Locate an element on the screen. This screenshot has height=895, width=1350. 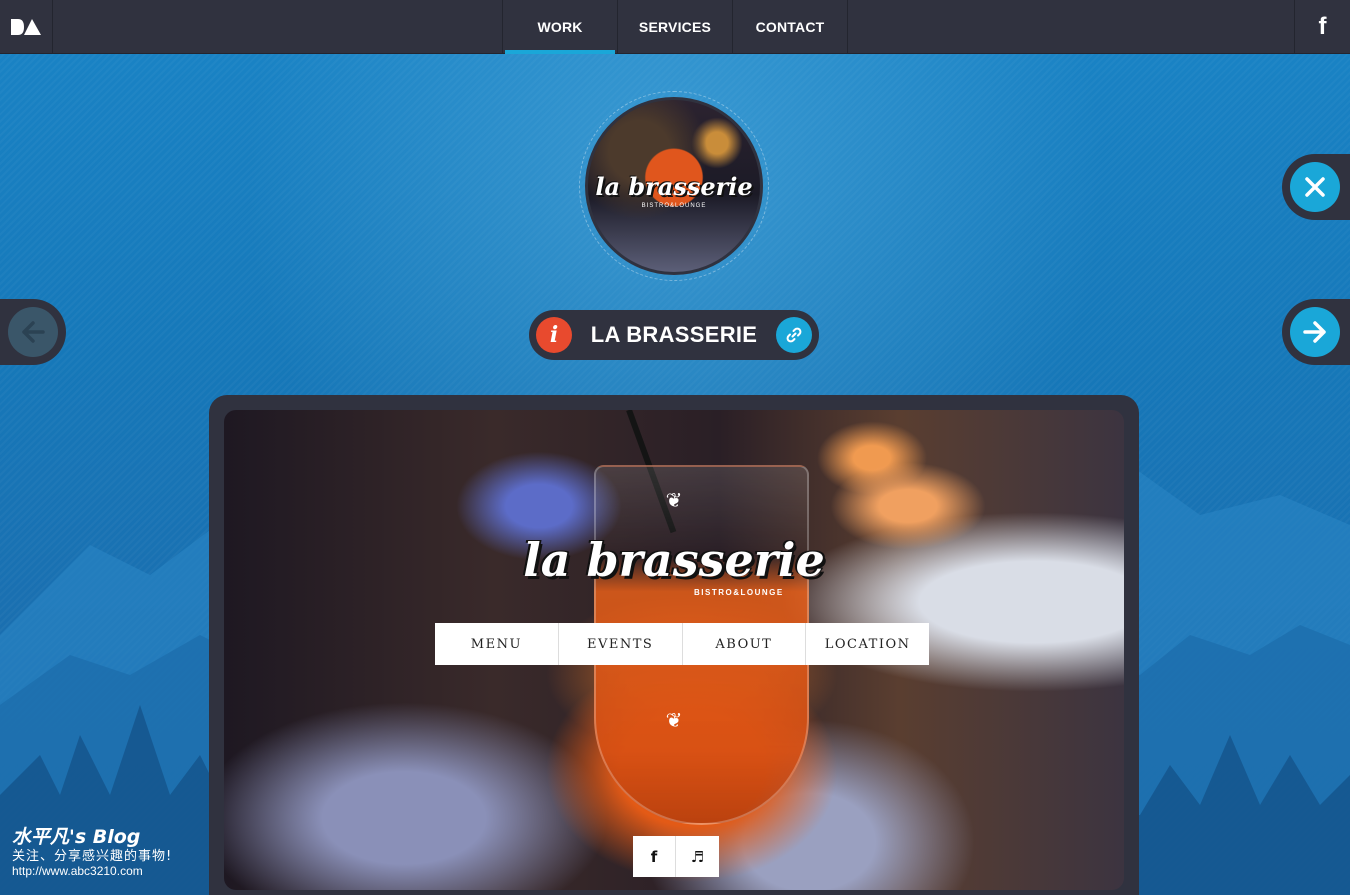
project-title: LA BRASSERIE is located at coordinates (674, 334).